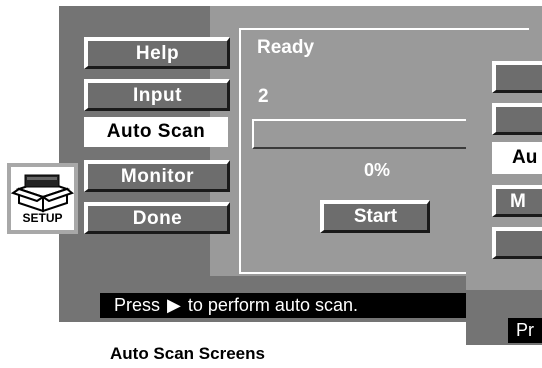  I want to click on menu-item-label: Auto Scan, so click(156, 131).